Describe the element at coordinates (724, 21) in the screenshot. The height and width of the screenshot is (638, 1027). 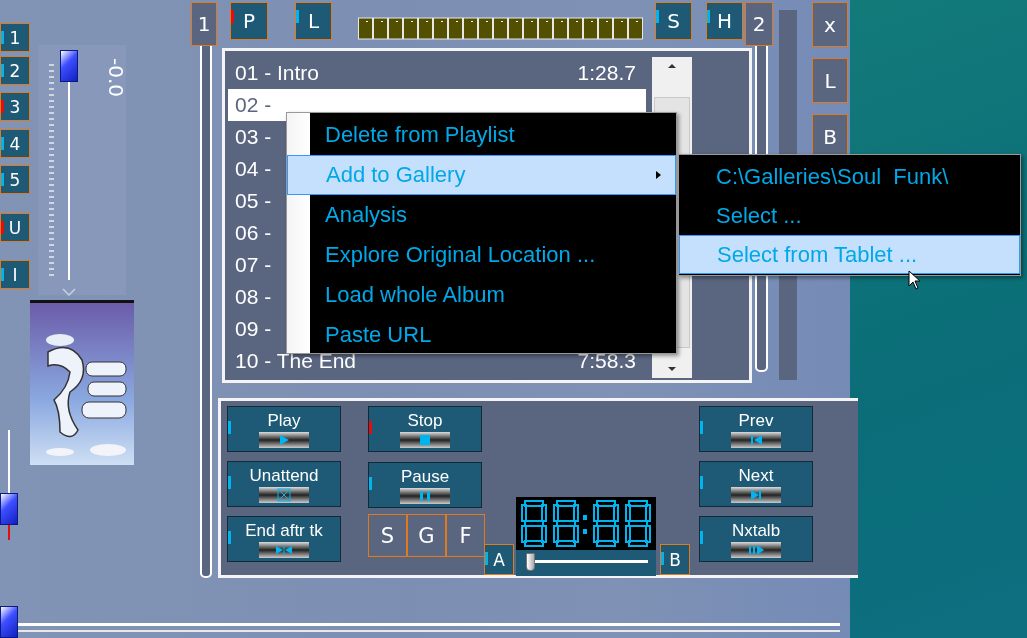
I see `toggle-button: H` at that location.